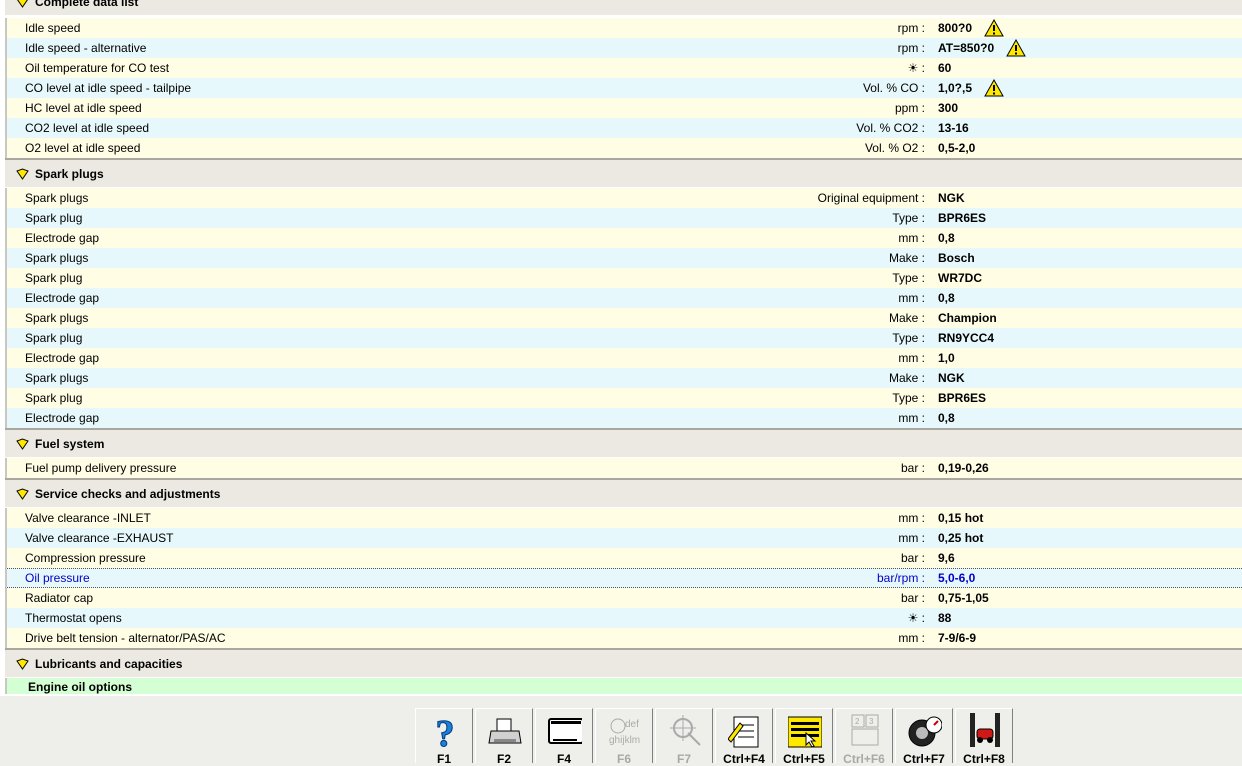 The image size is (1242, 766). I want to click on row-value: Bosch, so click(956, 258).